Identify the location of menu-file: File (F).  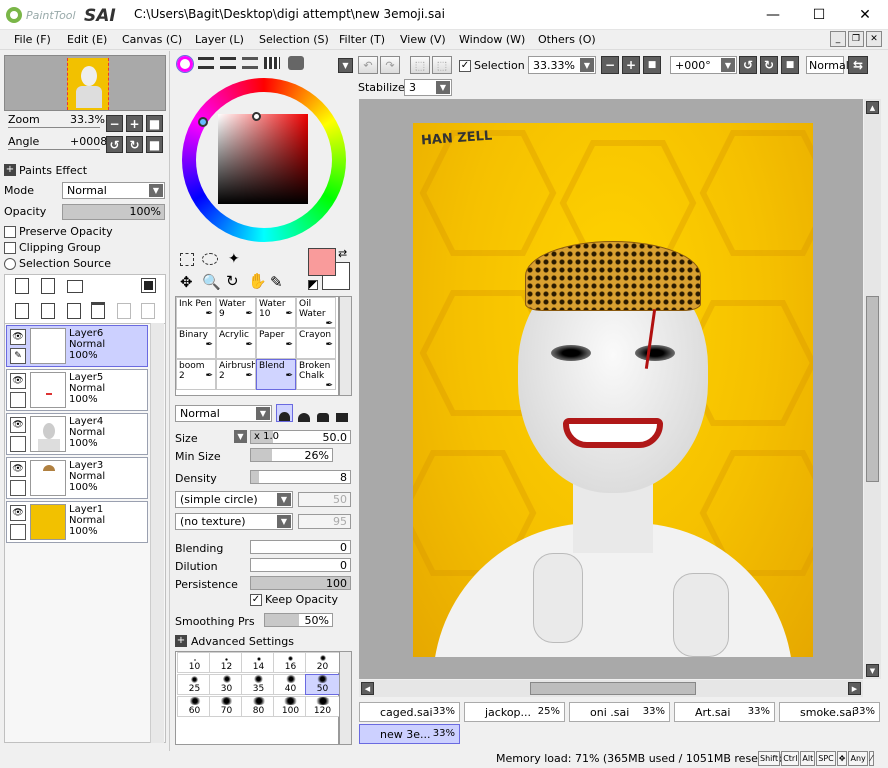
(32, 39).